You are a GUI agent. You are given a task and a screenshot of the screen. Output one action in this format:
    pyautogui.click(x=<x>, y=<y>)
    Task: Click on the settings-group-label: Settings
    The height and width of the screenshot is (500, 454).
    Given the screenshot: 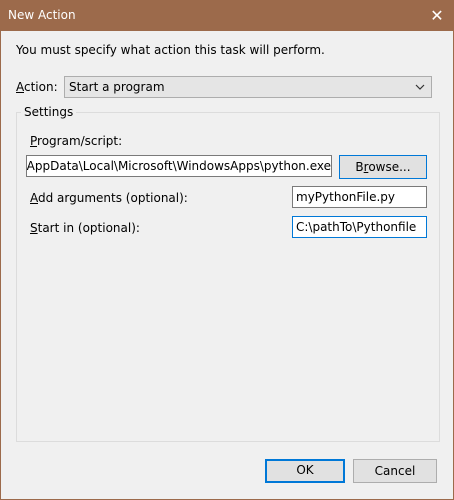 What is the action you would take?
    pyautogui.click(x=49, y=112)
    